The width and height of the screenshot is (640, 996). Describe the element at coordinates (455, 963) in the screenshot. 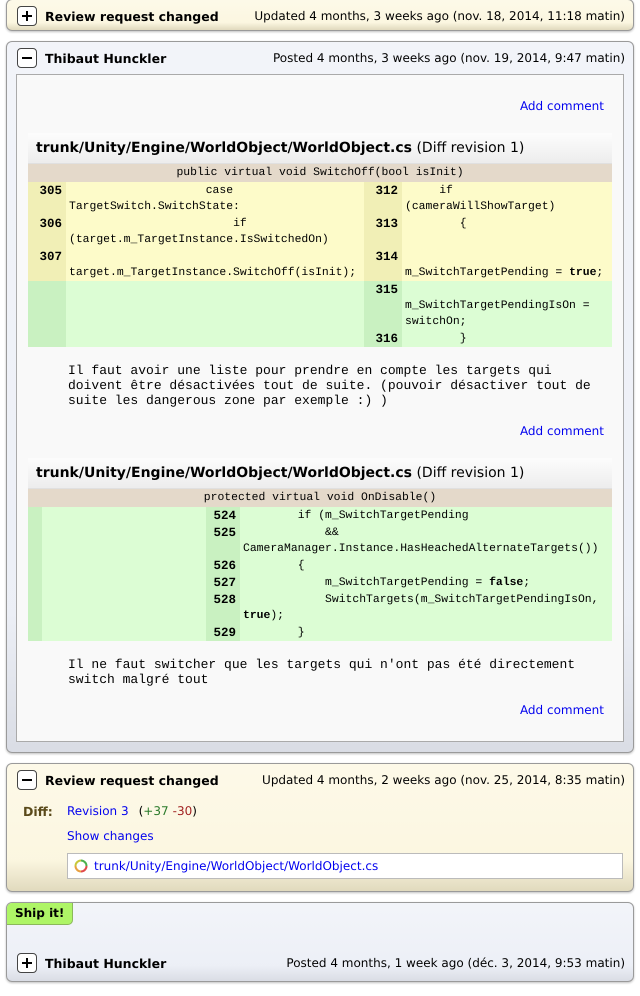

I see `timestamp: Posted 4 months, 1 week ago (déc. 3, 2014, 9:53 matin)` at that location.